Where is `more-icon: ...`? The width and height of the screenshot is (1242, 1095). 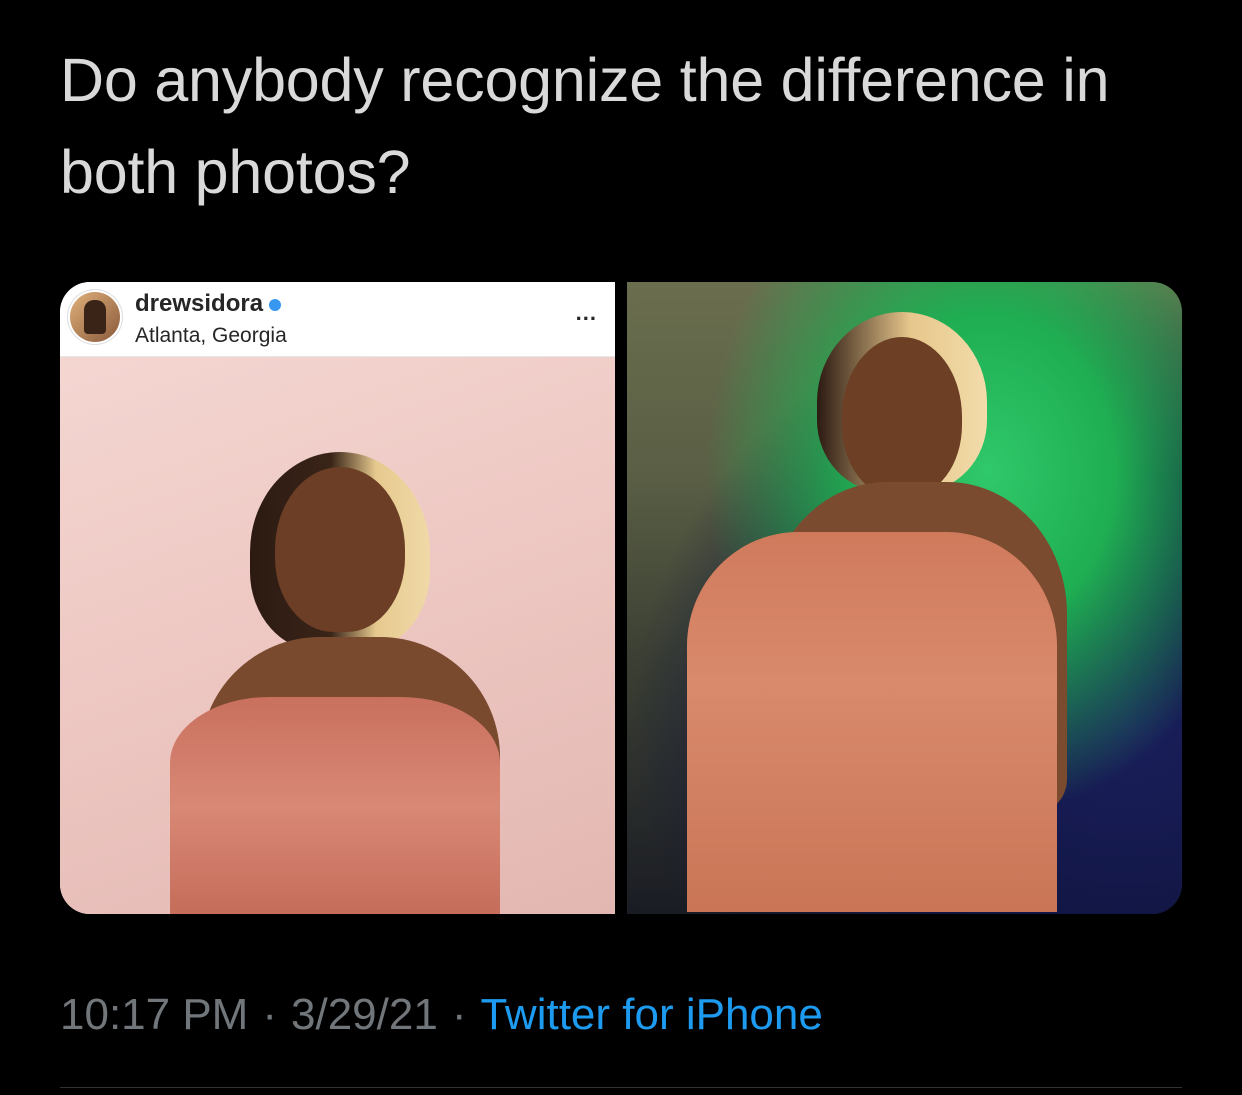
more-icon: ... is located at coordinates (586, 312).